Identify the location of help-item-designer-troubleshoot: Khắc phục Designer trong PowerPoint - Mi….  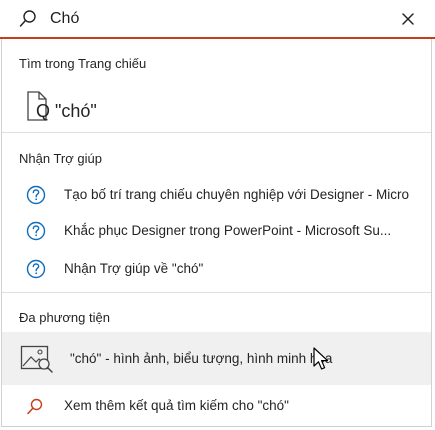
(216, 232).